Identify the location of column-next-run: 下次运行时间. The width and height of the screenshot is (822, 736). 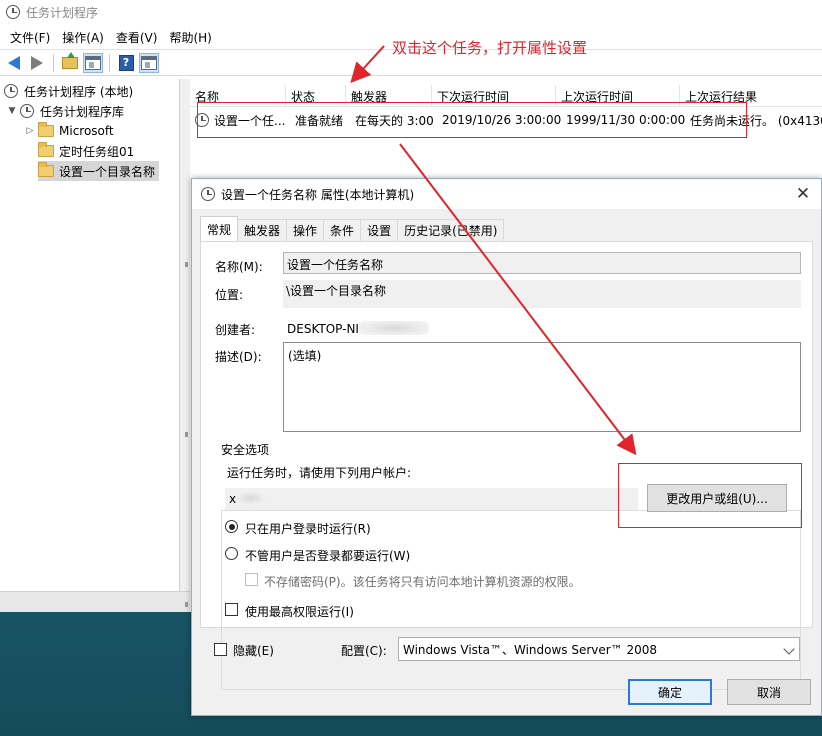
(494, 96).